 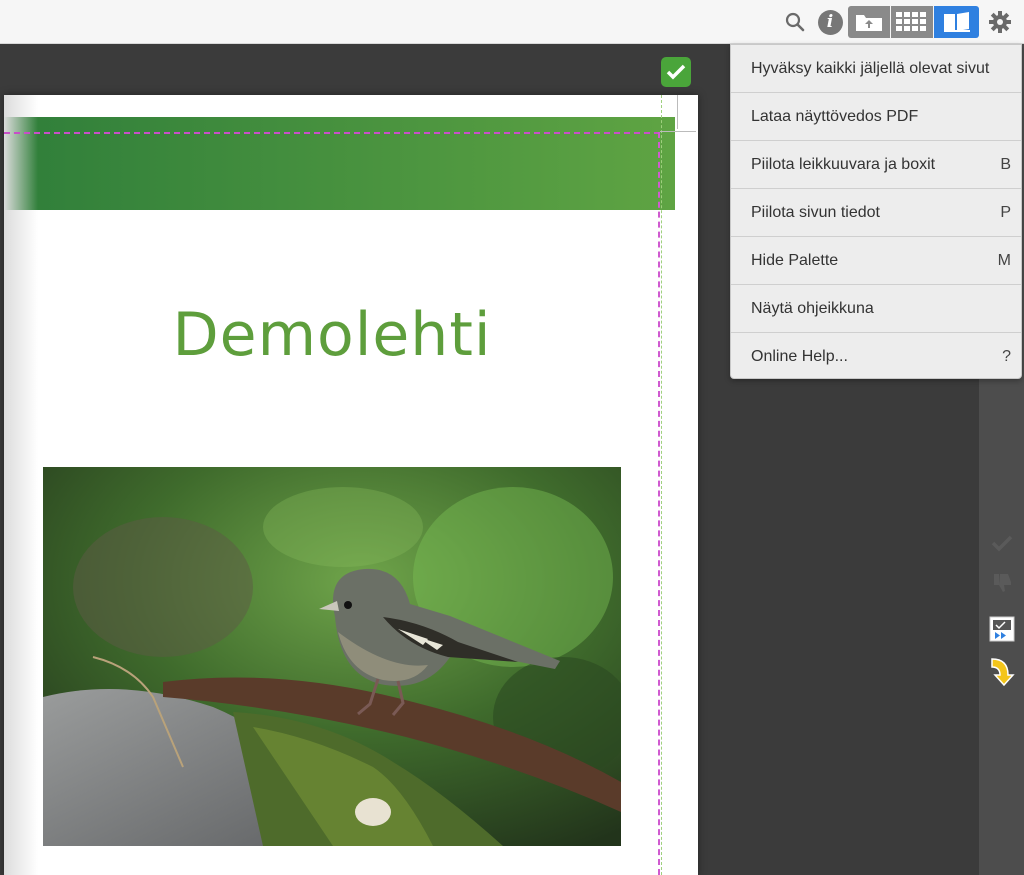 What do you see at coordinates (876, 261) in the screenshot?
I see `menu-item-hide-palette: Hide Palette M` at bounding box center [876, 261].